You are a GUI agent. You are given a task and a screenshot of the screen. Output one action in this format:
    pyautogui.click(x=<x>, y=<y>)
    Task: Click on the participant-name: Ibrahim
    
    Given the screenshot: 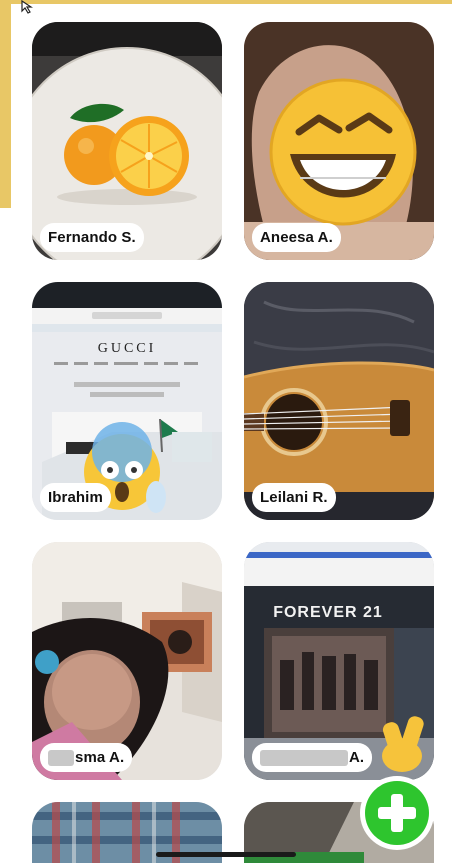 What is the action you would take?
    pyautogui.click(x=75, y=497)
    